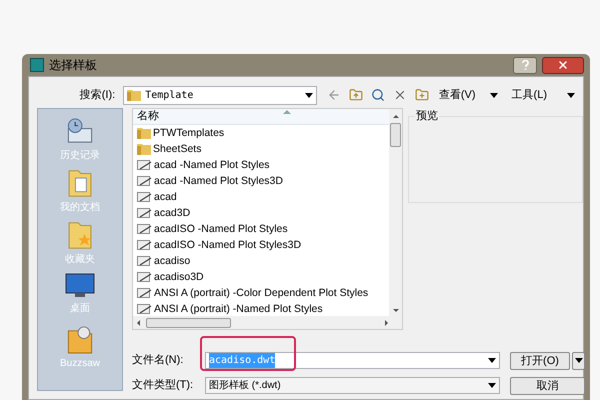  What do you see at coordinates (529, 95) in the screenshot?
I see `tools-menu: 工具(L)` at bounding box center [529, 95].